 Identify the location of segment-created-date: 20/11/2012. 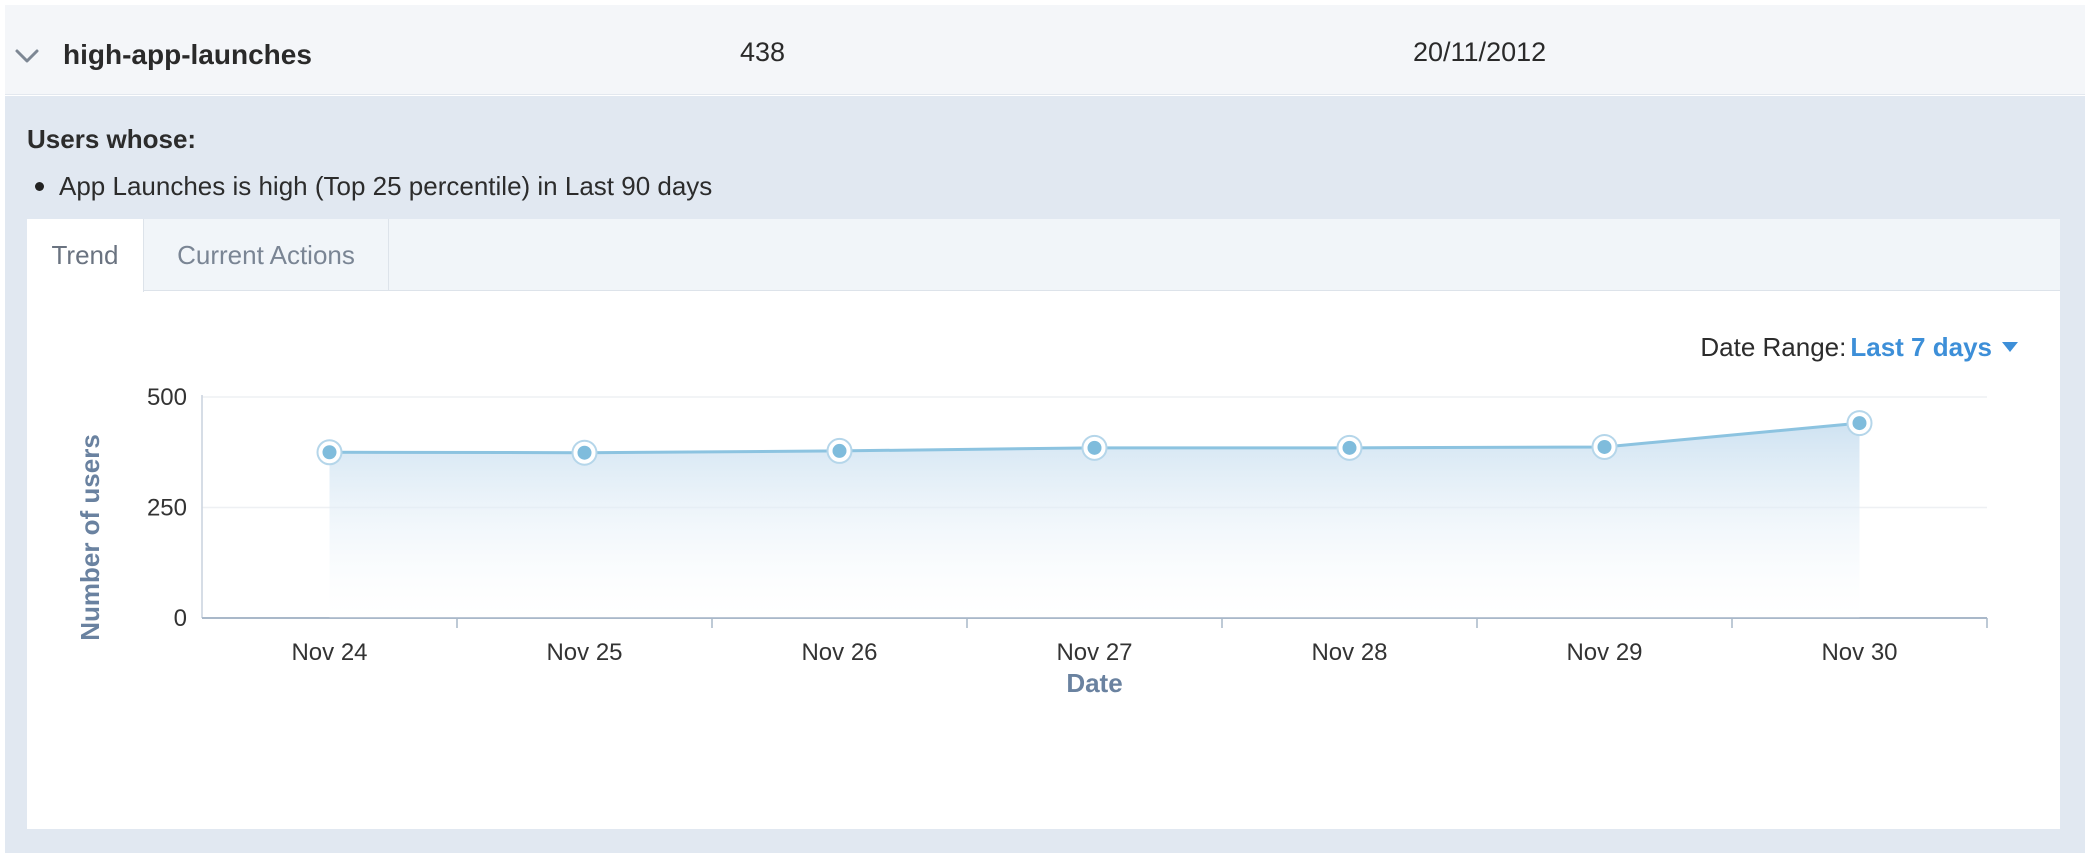
(1480, 52).